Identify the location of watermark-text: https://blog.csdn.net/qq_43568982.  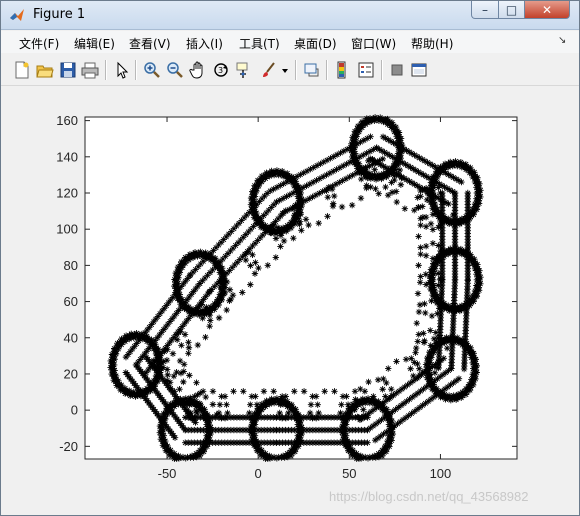
(429, 496).